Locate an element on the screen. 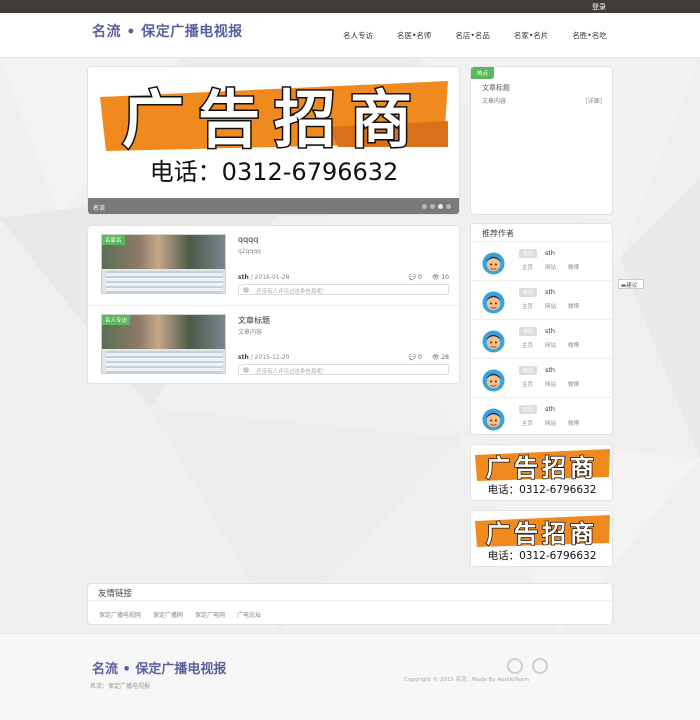 The height and width of the screenshot is (720, 700). article-stats: 💬 0 👁 10 is located at coordinates (429, 277).